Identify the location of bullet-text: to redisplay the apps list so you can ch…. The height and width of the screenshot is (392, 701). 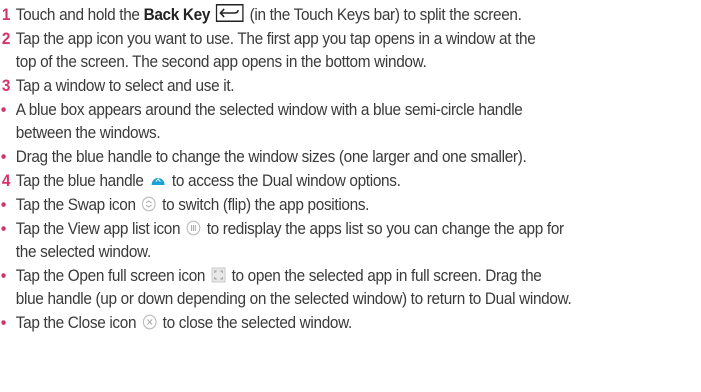
(383, 229).